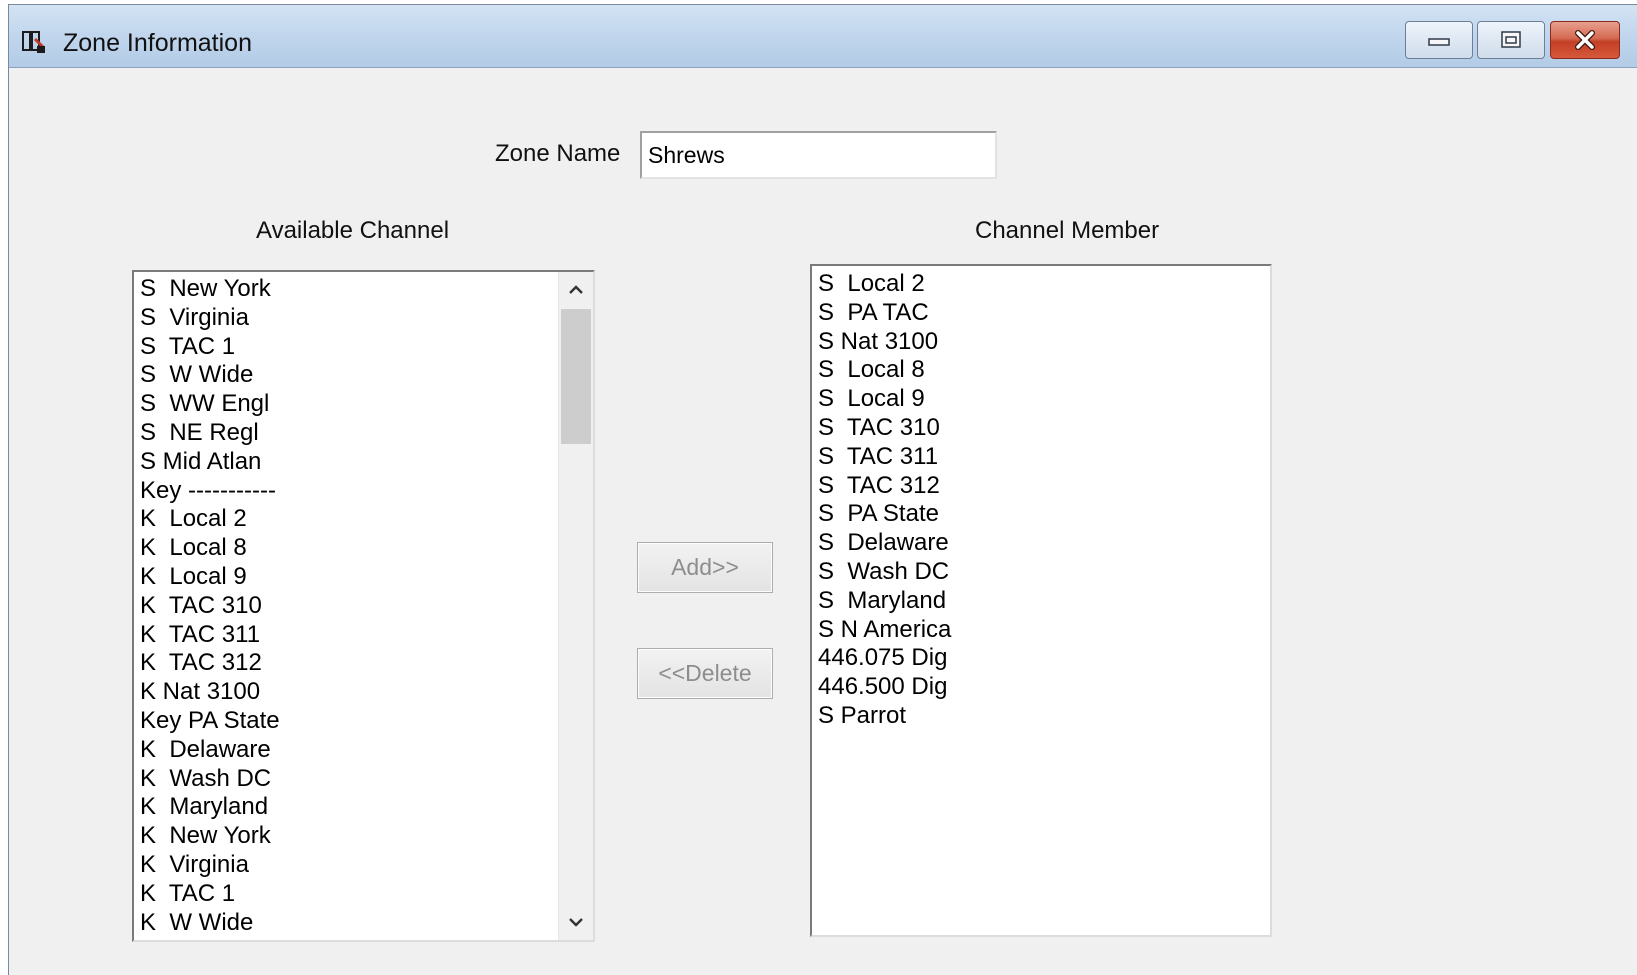 This screenshot has height=975, width=1637. I want to click on title-bar: Zone Information, so click(823, 36).